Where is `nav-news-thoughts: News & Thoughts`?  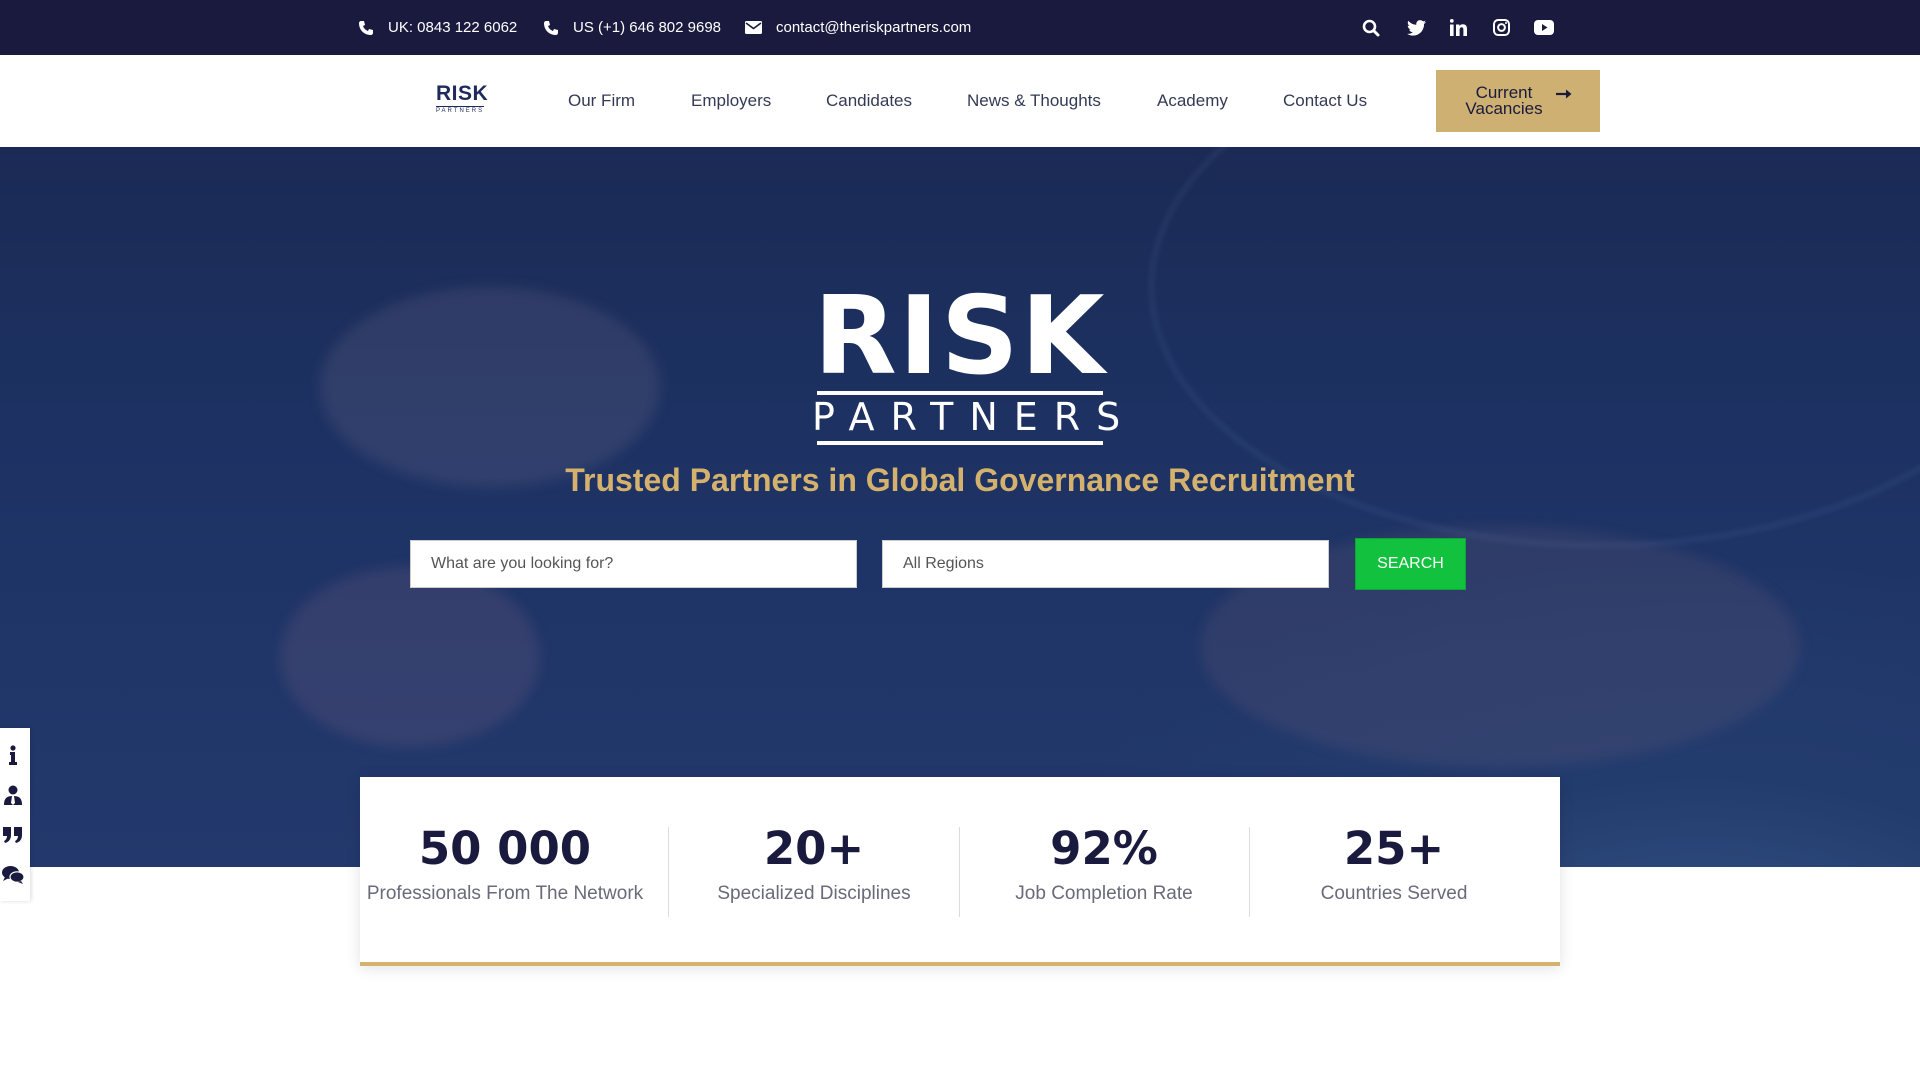 nav-news-thoughts: News & Thoughts is located at coordinates (1034, 101).